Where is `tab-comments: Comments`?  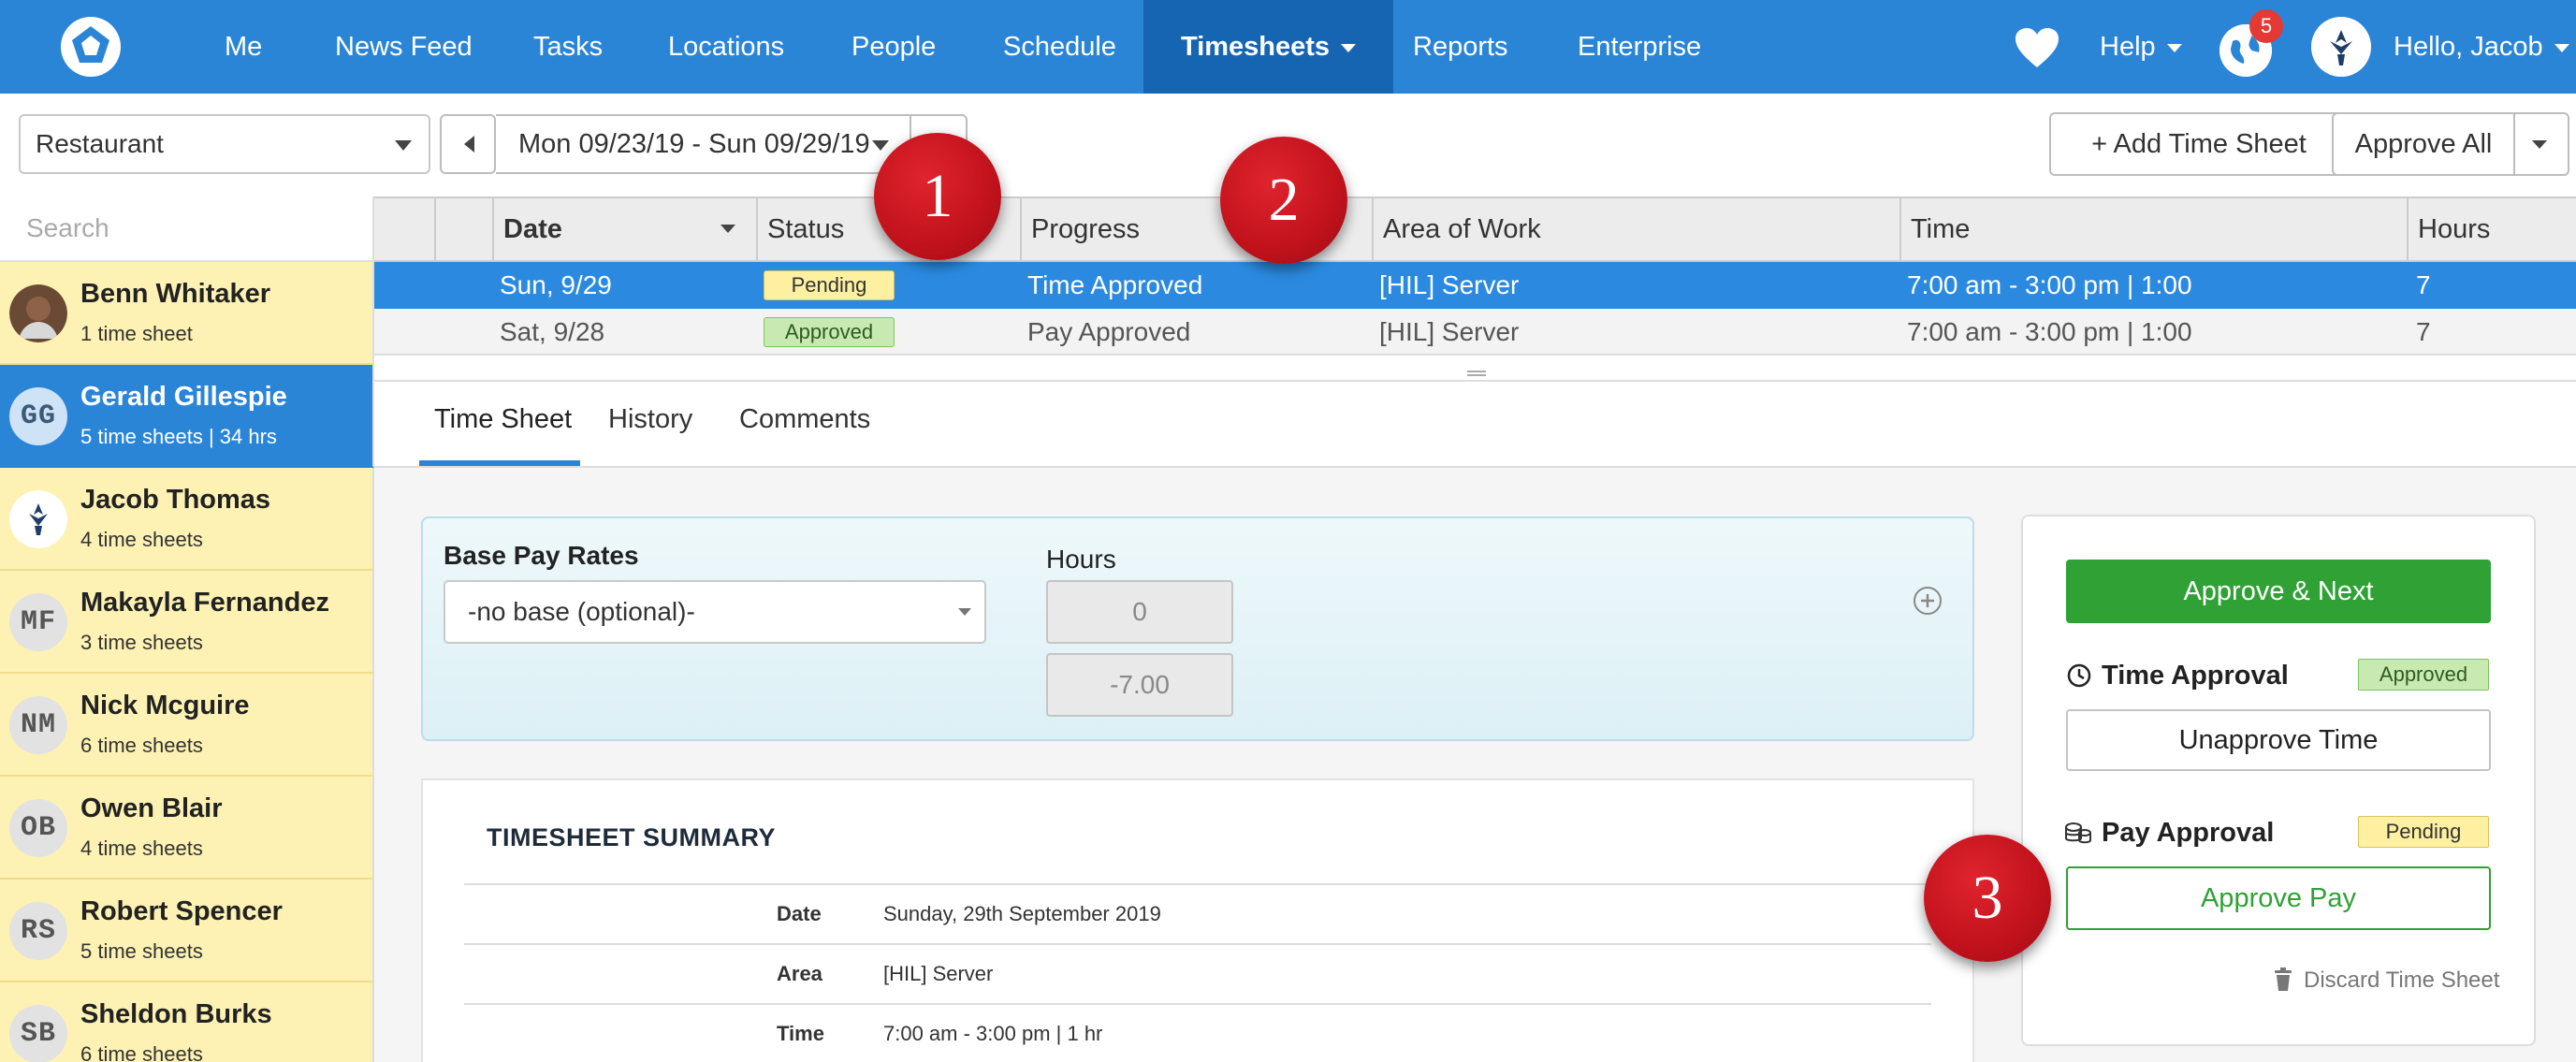 tab-comments: Comments is located at coordinates (804, 419).